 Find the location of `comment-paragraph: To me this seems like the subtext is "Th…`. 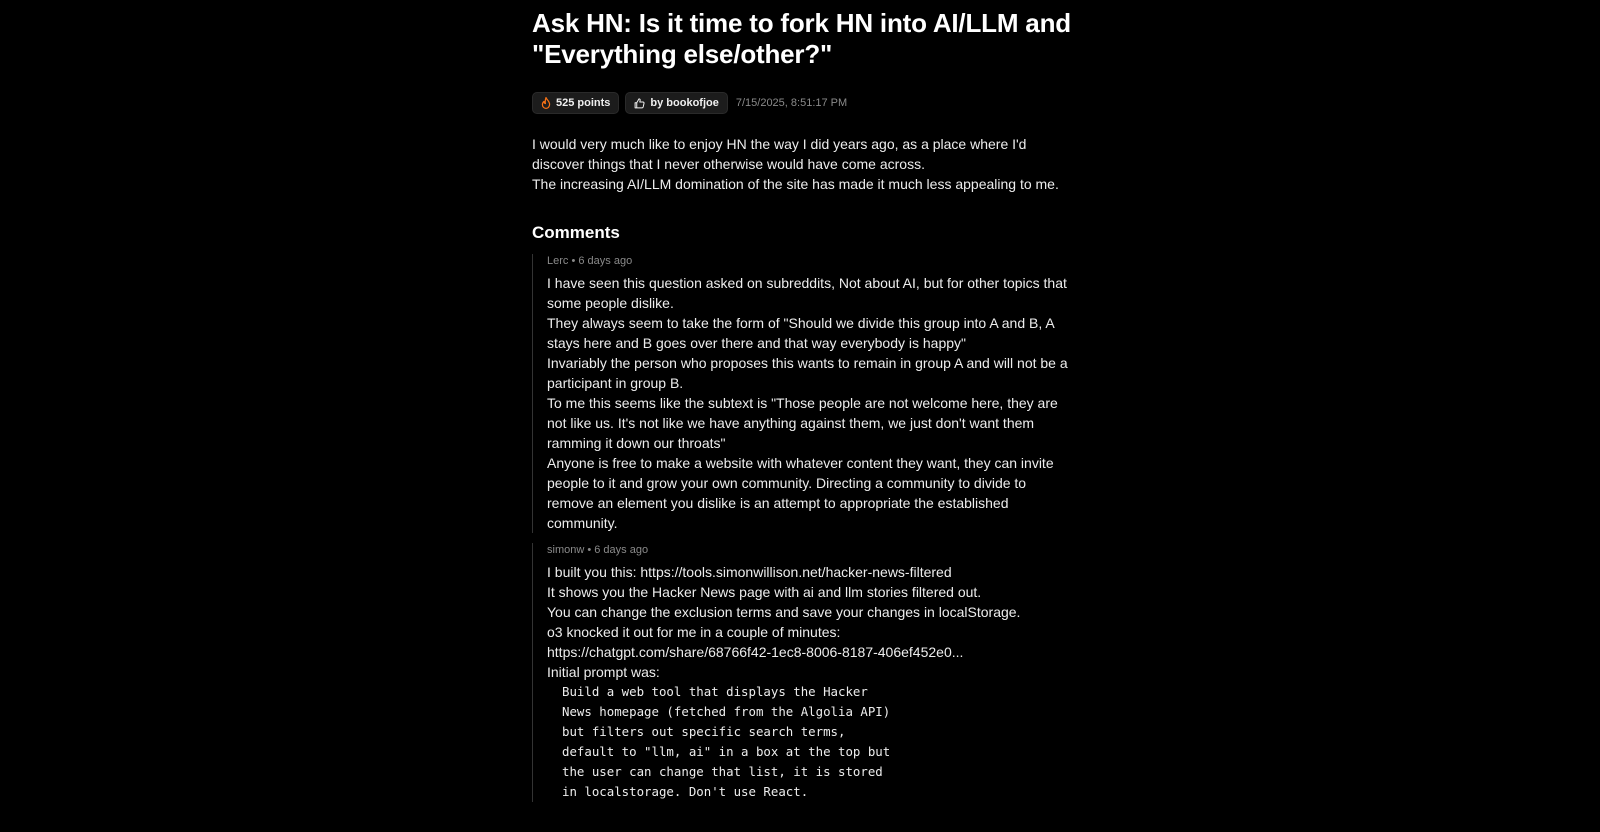

comment-paragraph: To me this seems like the subtext is "Th… is located at coordinates (802, 423).